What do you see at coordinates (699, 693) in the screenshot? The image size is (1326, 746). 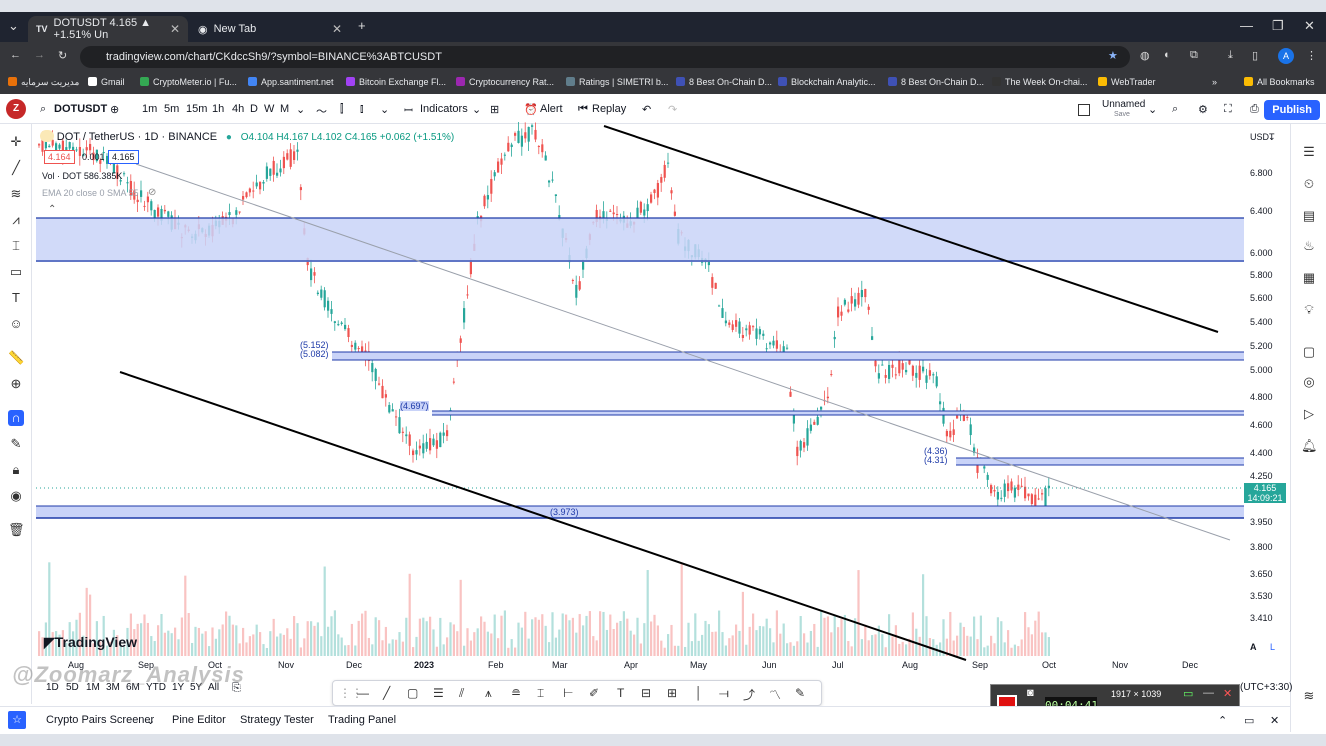 I see `vertical-line-icon: │` at bounding box center [699, 693].